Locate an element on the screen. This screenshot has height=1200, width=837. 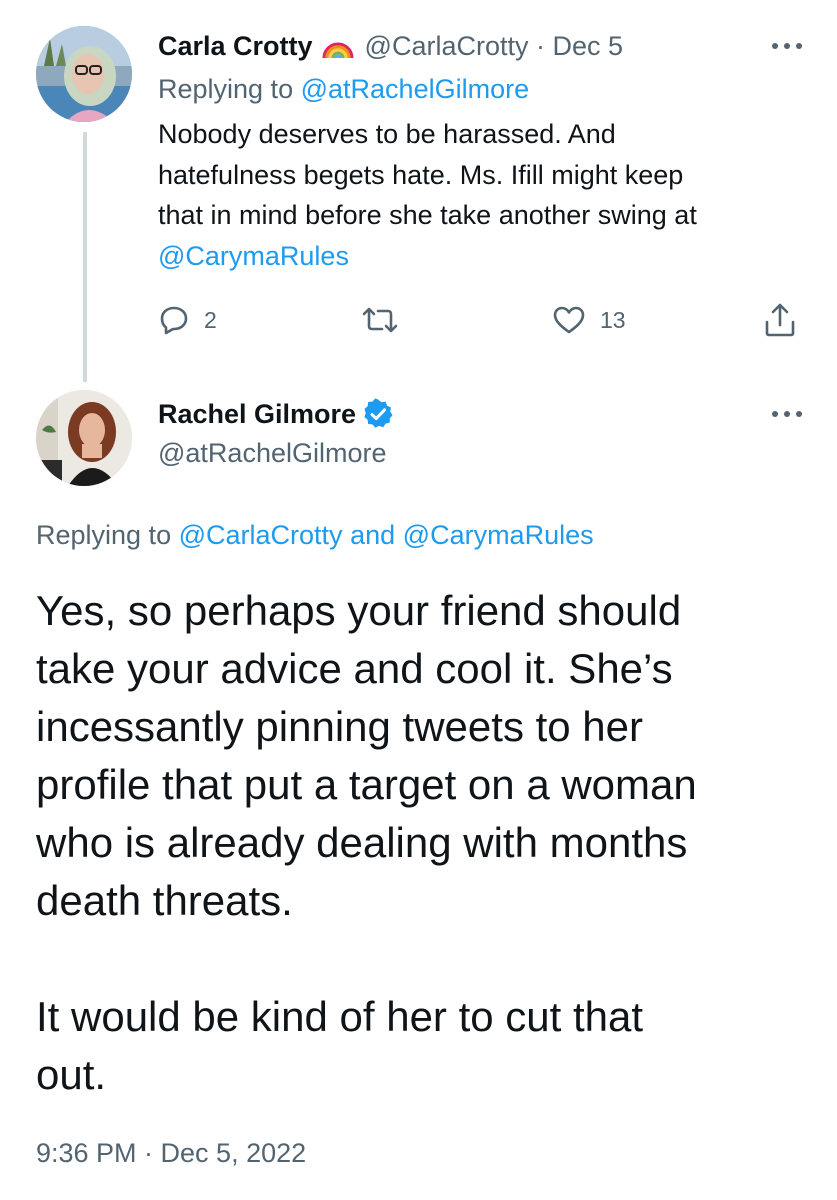
replying-and: and is located at coordinates (373, 535).